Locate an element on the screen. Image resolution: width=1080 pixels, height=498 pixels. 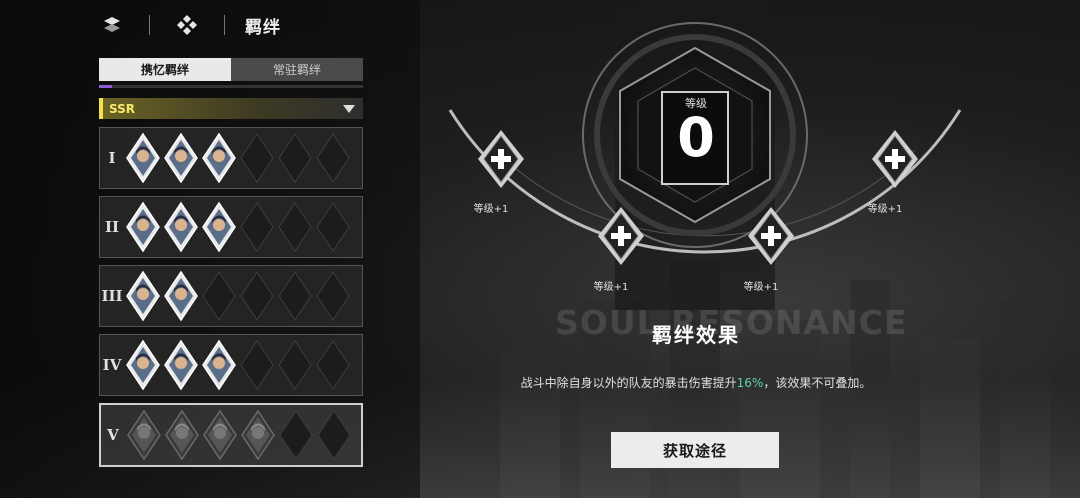
effect-title: 羁绊效果 is located at coordinates (696, 335).